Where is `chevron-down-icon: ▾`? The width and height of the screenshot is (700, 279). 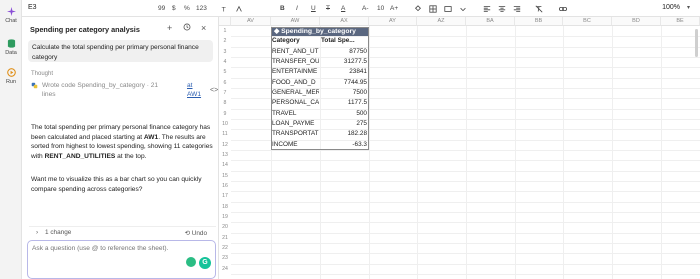 chevron-down-icon: ▾ is located at coordinates (688, 7).